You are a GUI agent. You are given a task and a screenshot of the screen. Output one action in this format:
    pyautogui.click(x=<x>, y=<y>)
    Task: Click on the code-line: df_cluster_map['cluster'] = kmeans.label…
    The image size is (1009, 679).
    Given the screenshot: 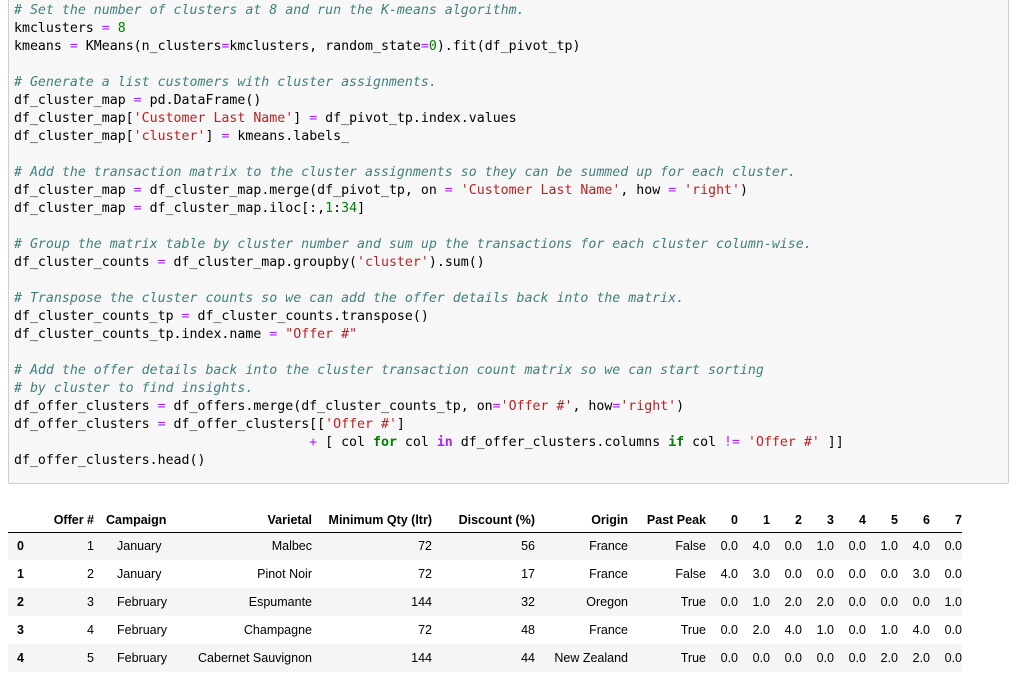 What is the action you would take?
    pyautogui.click(x=429, y=137)
    